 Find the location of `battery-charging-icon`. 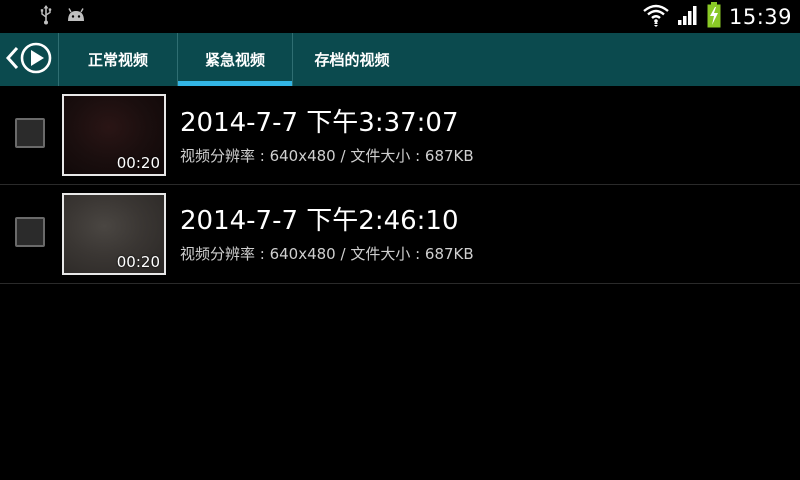

battery-charging-icon is located at coordinates (714, 17).